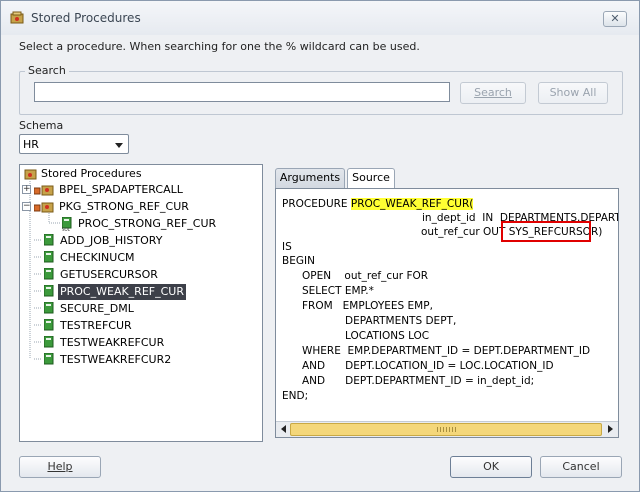  Describe the element at coordinates (47, 70) in the screenshot. I see `search-legend: Search` at that location.